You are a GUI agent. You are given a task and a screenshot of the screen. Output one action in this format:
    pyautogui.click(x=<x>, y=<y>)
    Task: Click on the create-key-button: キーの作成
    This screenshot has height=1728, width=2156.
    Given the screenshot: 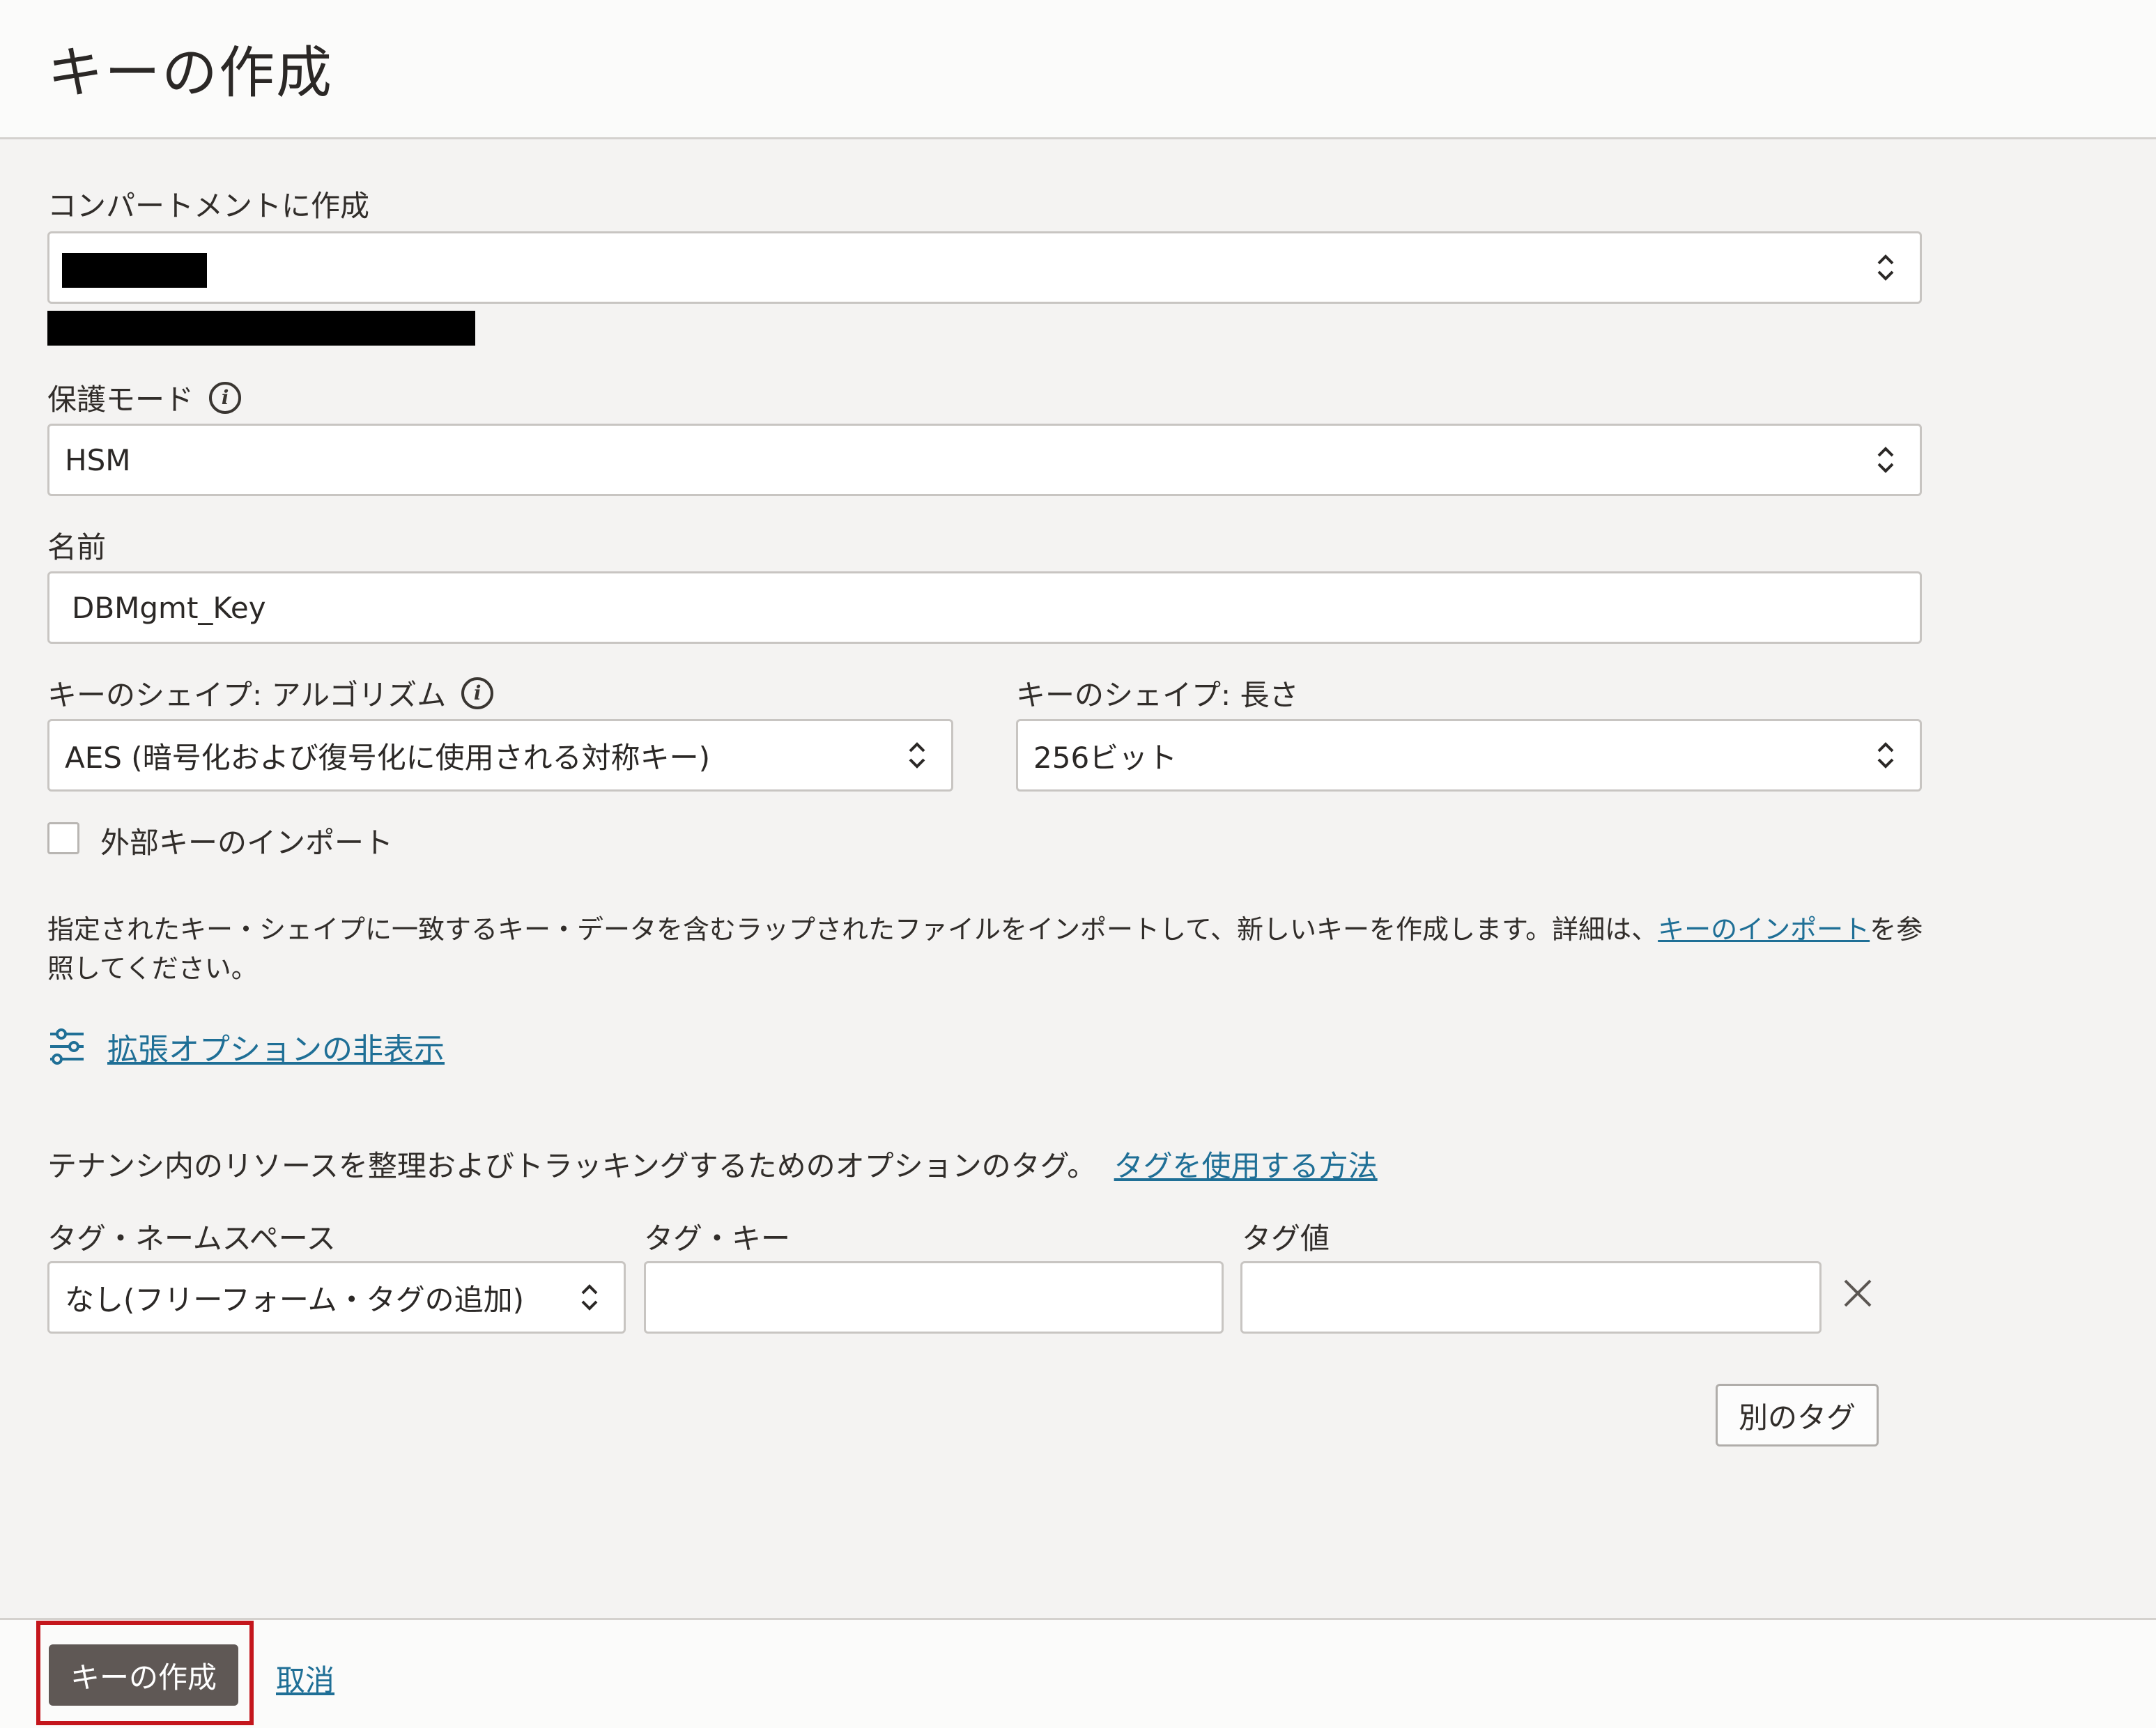 What is the action you would take?
    pyautogui.click(x=143, y=1675)
    